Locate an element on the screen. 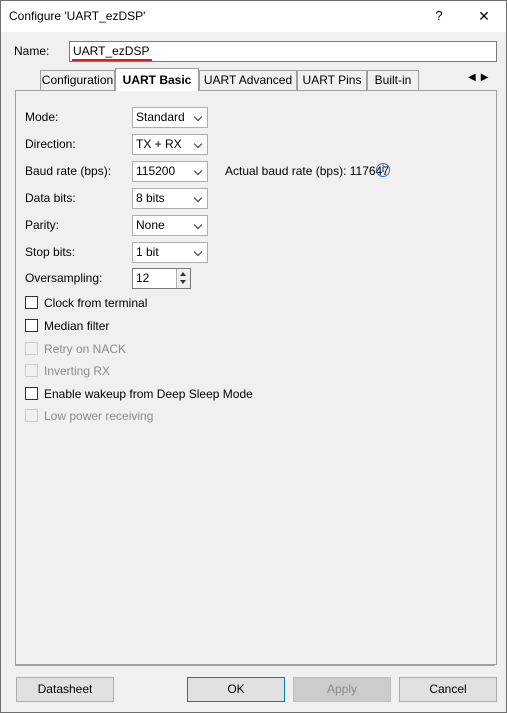  cancel-button: Cancel is located at coordinates (448, 689).